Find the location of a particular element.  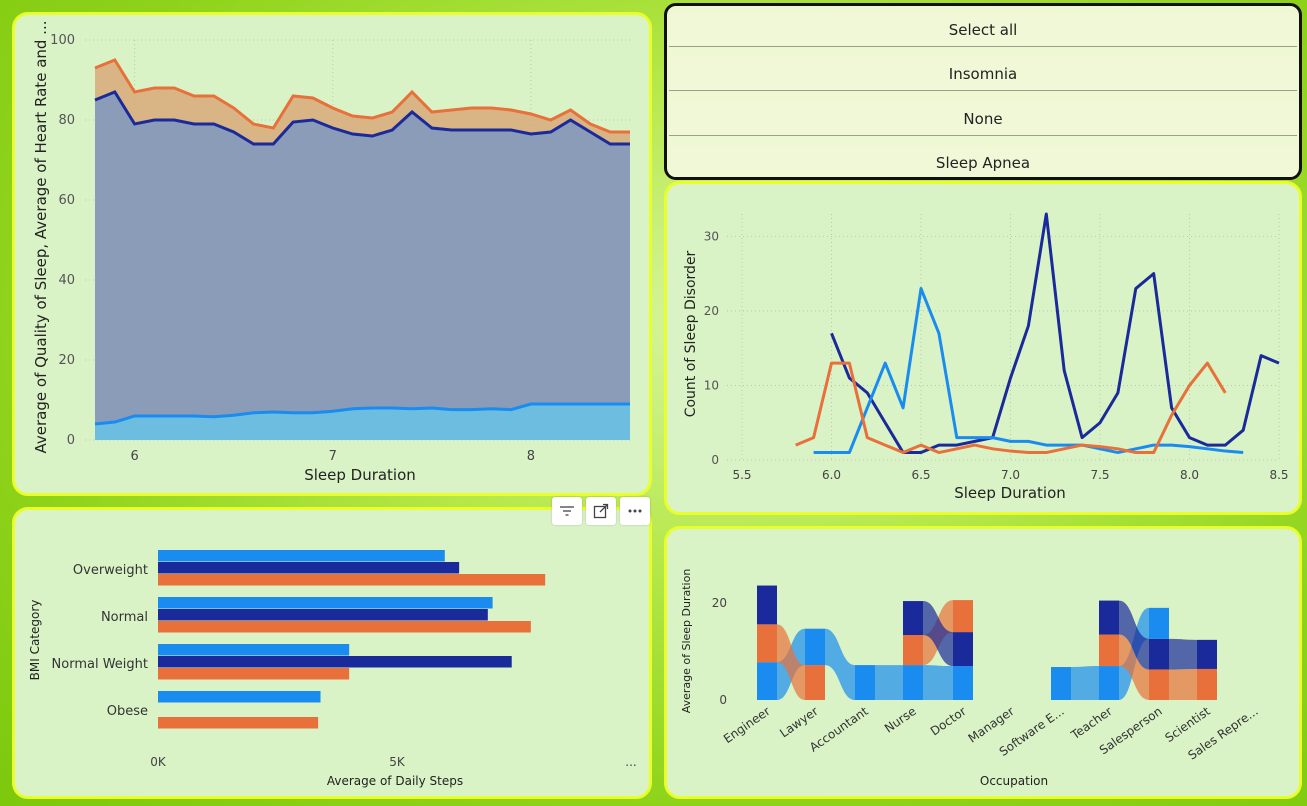

slicer-item-select-all: Select all is located at coordinates (983, 30).